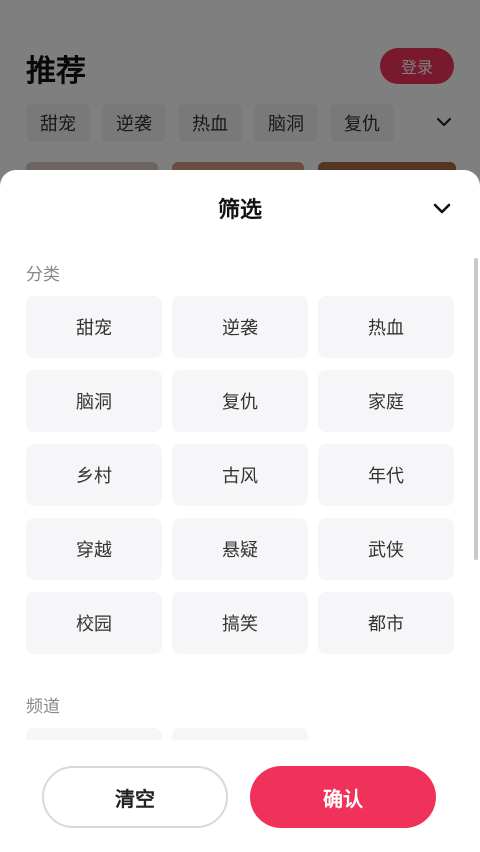 Image resolution: width=480 pixels, height=852 pixels. What do you see at coordinates (94, 549) in the screenshot?
I see `category-chip: 穿越` at bounding box center [94, 549].